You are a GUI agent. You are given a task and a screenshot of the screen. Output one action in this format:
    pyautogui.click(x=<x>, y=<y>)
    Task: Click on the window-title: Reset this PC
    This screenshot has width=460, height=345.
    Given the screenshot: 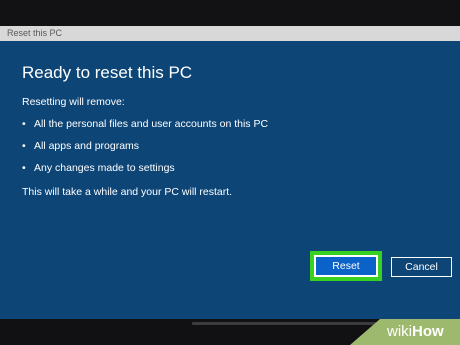 What is the action you would take?
    pyautogui.click(x=35, y=33)
    